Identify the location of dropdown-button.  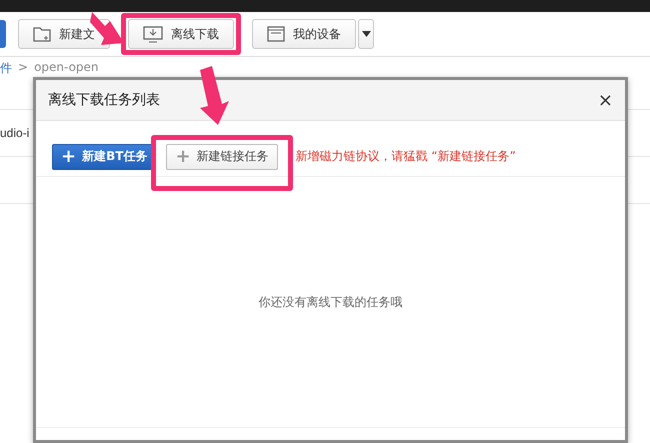
(366, 34).